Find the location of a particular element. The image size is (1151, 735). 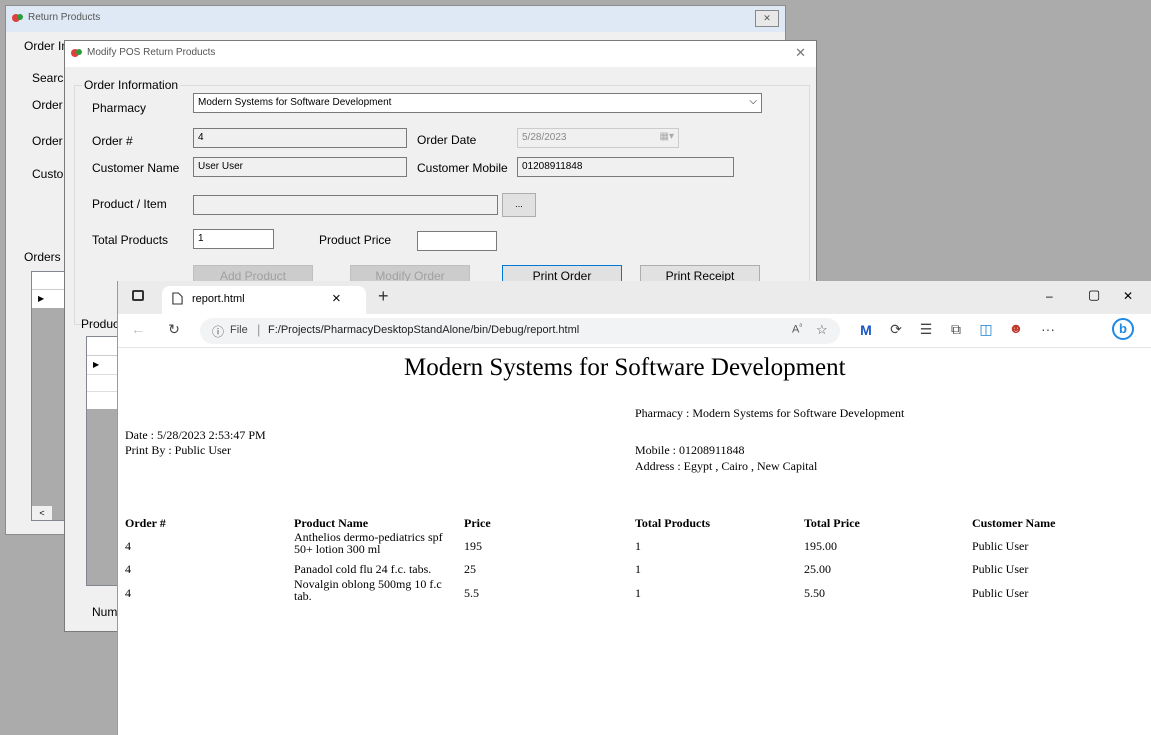

order-date-picker: 5/28/2023 ▦▾ is located at coordinates (598, 138).